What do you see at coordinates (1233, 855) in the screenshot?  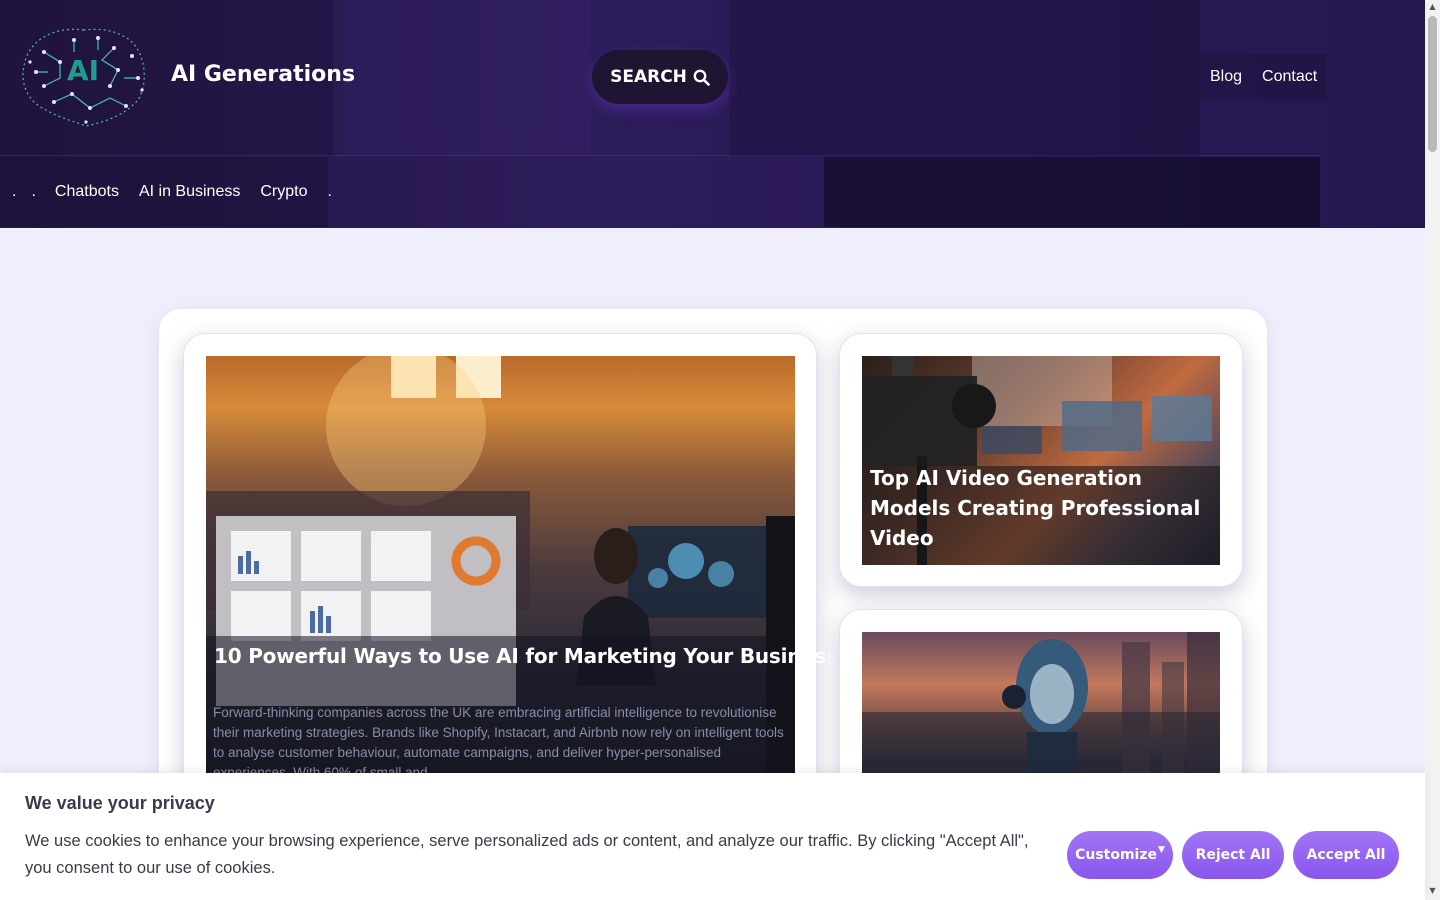 I see `reject-all-button: Reject All` at bounding box center [1233, 855].